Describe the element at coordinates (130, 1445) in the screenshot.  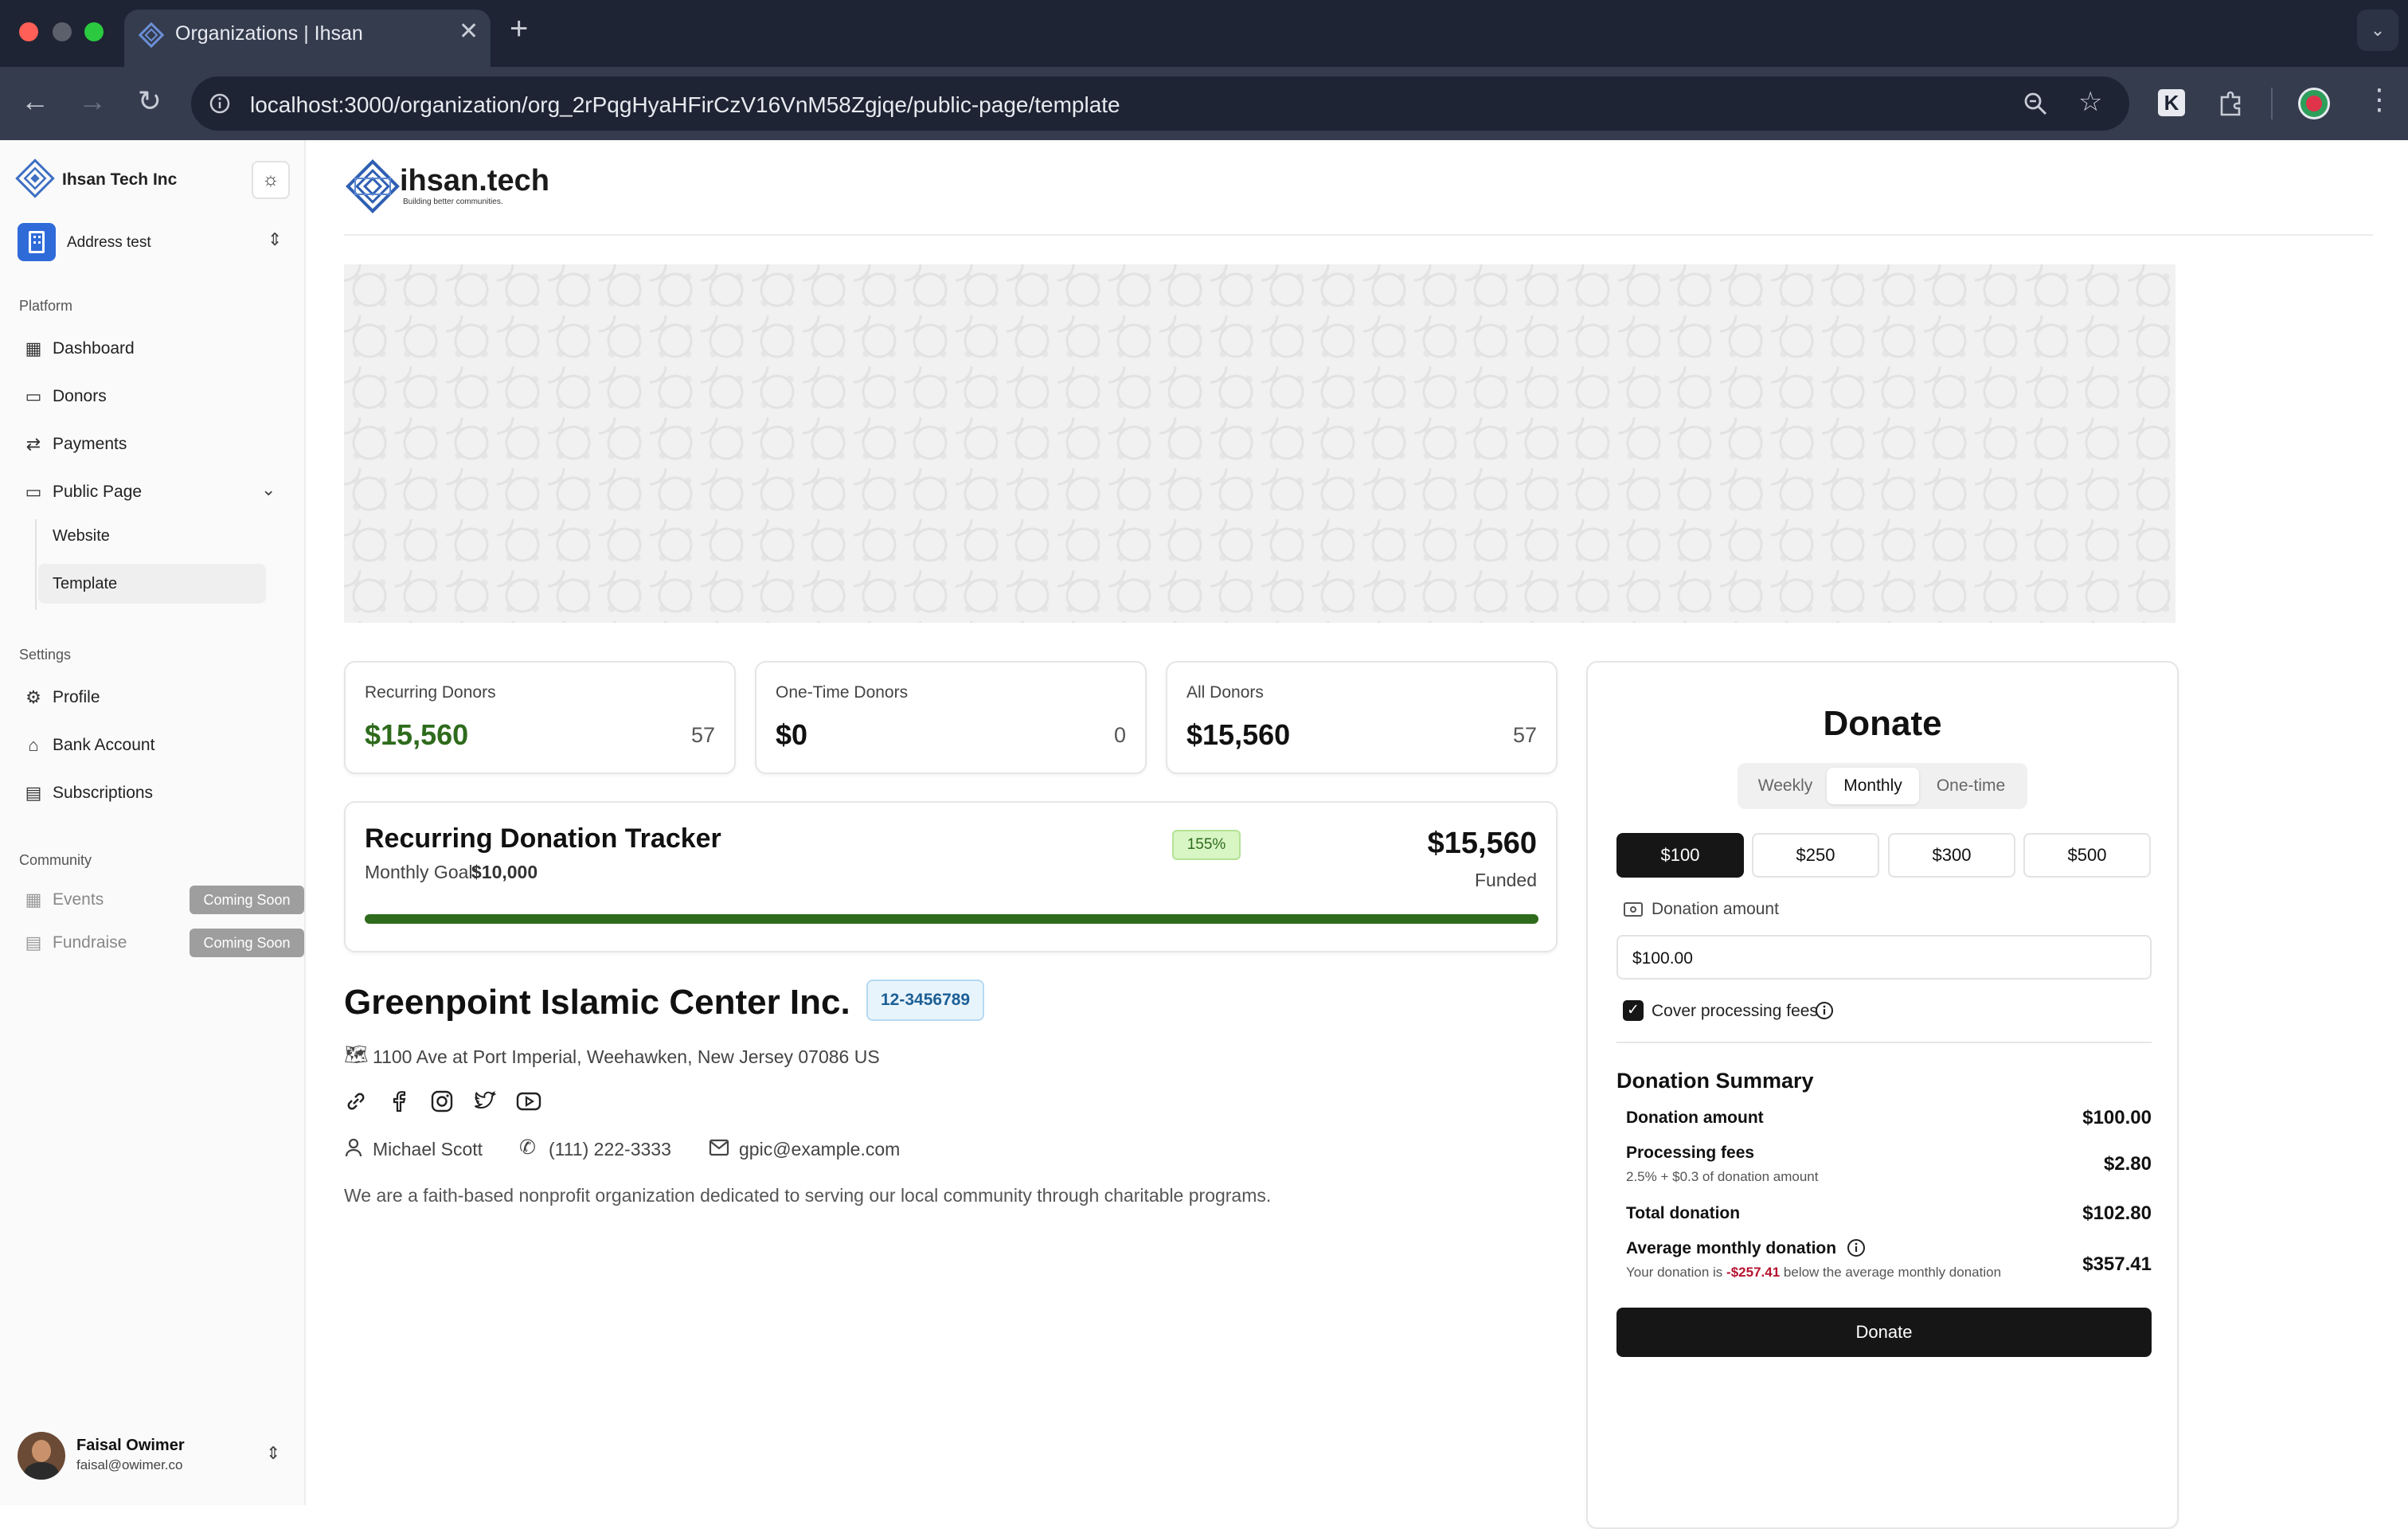
I see `user-name: Faisal Owimer` at that location.